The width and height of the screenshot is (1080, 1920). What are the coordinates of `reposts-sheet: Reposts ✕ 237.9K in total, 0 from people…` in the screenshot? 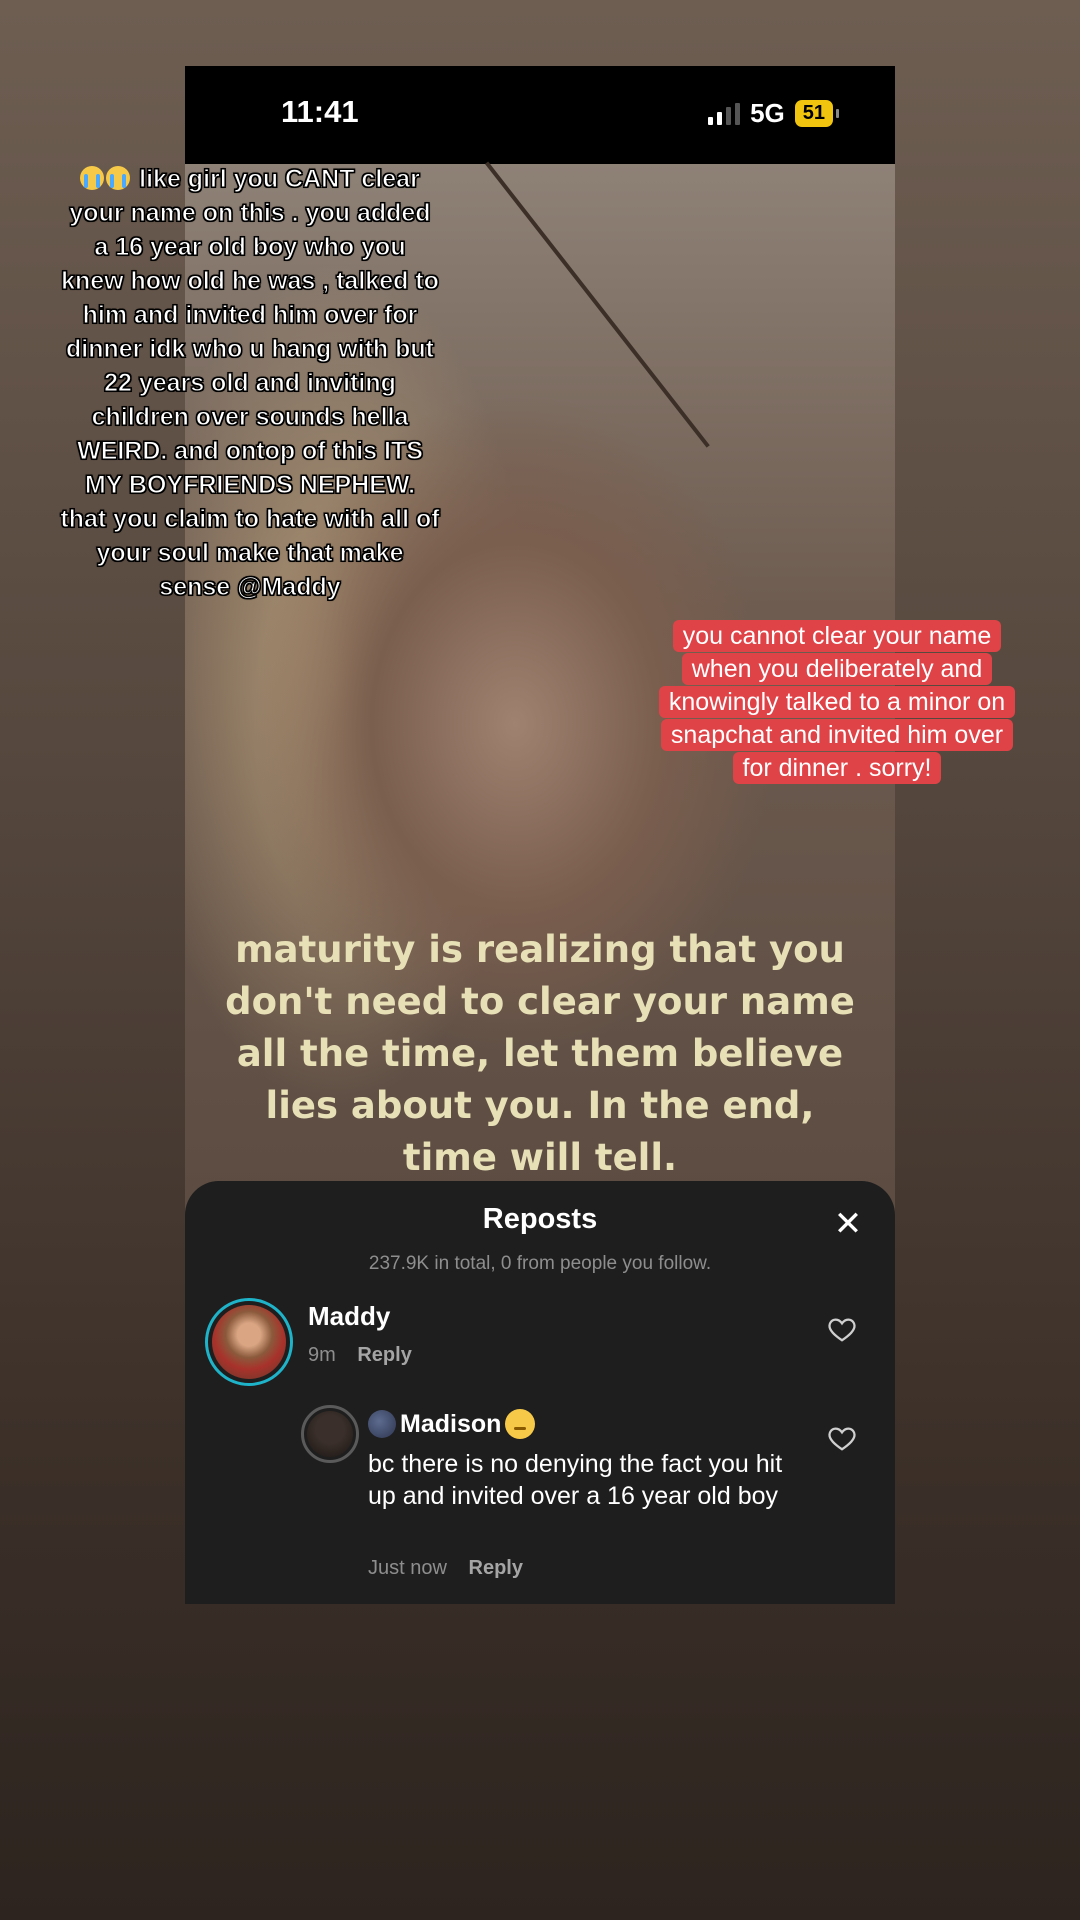 It's located at (540, 1392).